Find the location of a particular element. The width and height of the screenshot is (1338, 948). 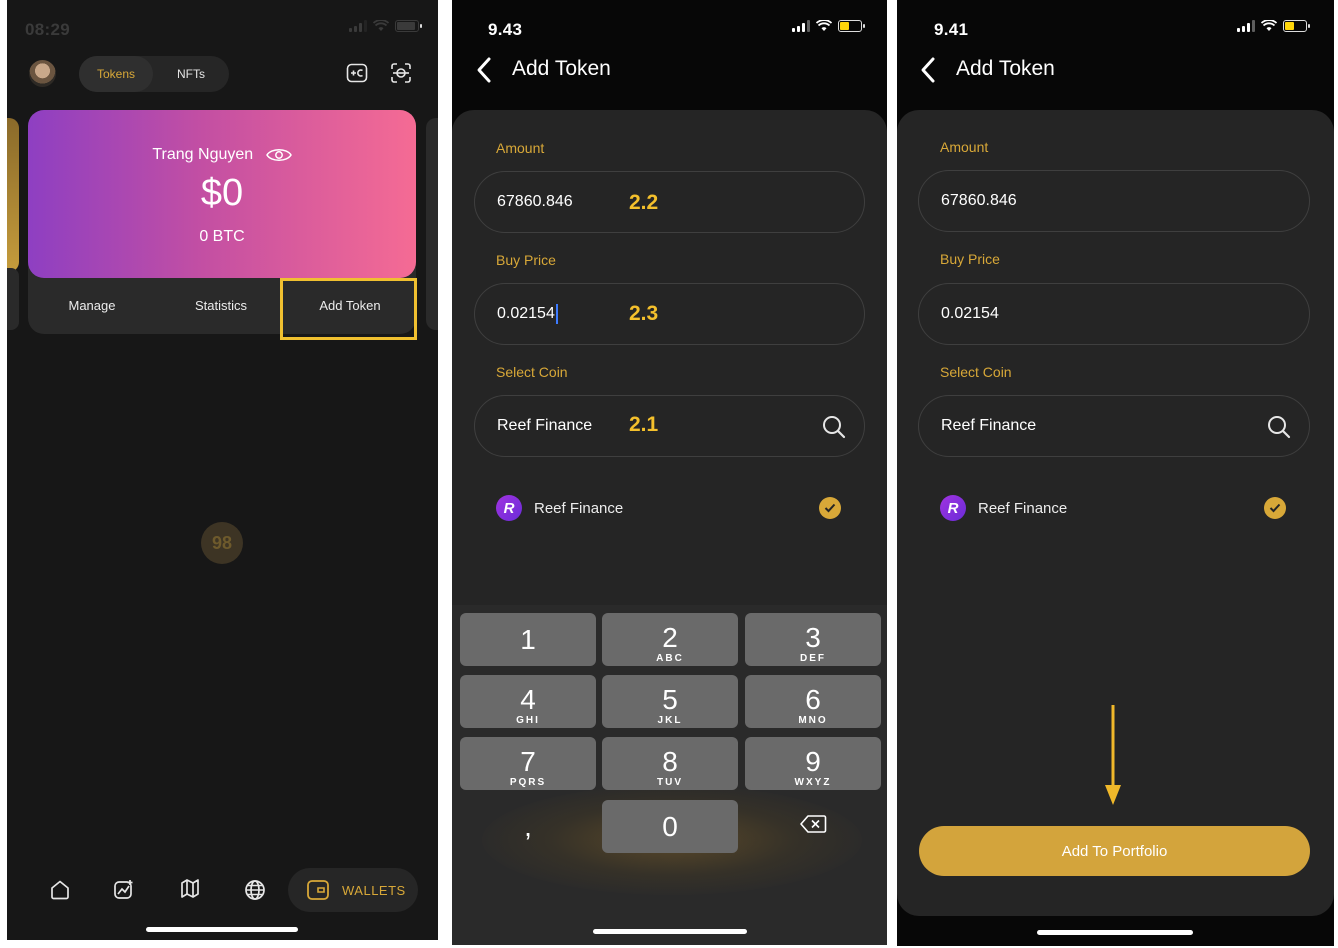

key-5: 5 JKL is located at coordinates (670, 701).